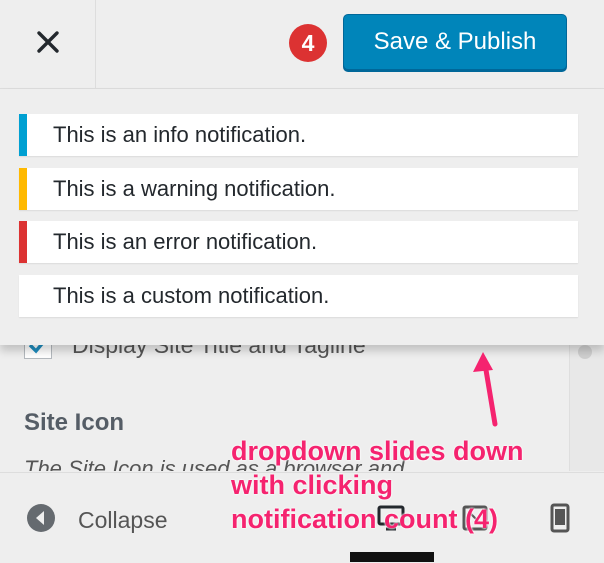  Describe the element at coordinates (191, 295) in the screenshot. I see `notification-text: This is a custom notification.` at that location.